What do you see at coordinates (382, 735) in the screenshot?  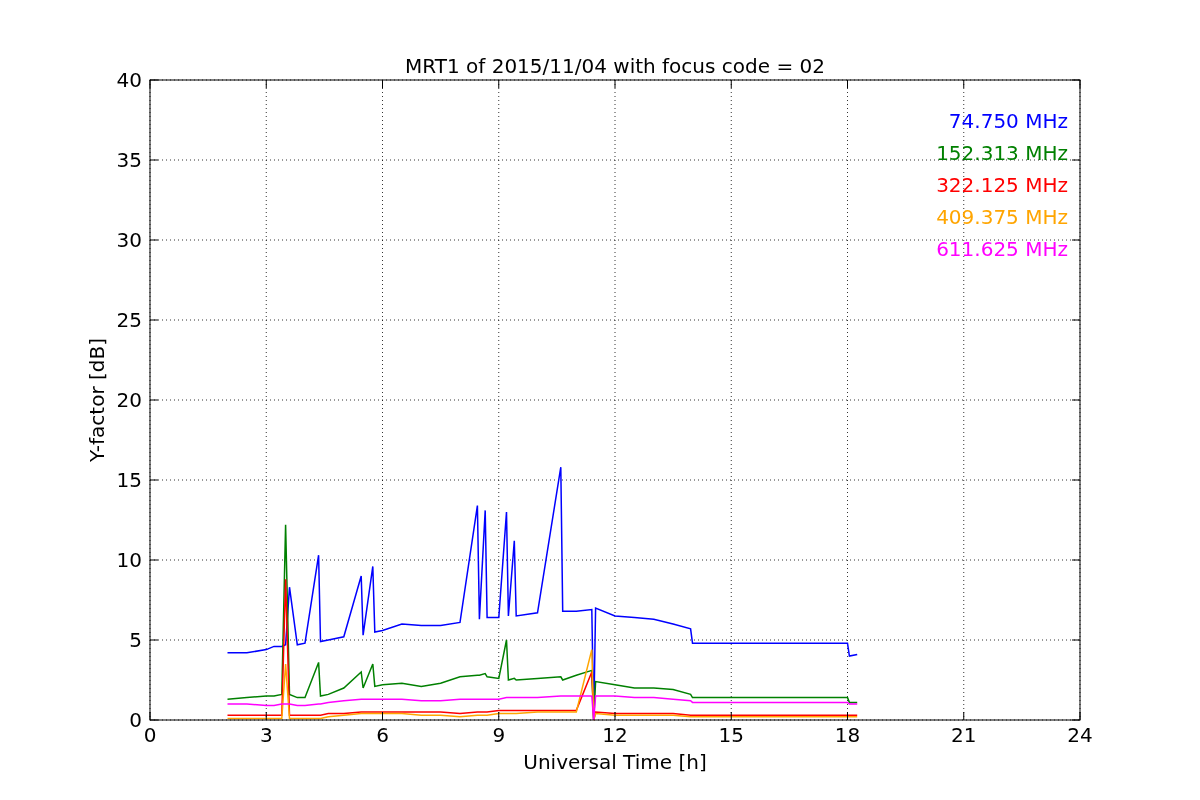 I see `x-tick-label: 6` at bounding box center [382, 735].